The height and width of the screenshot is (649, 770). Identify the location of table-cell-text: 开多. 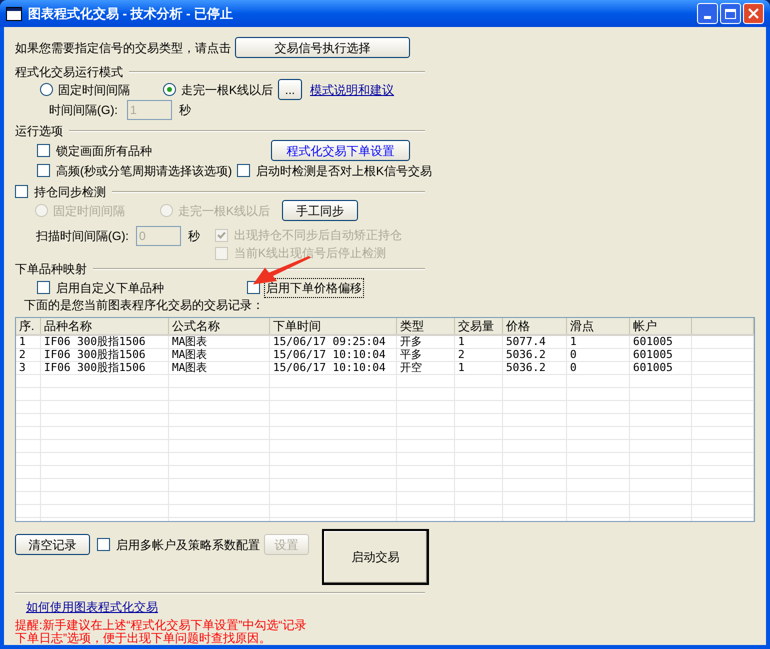
(411, 342).